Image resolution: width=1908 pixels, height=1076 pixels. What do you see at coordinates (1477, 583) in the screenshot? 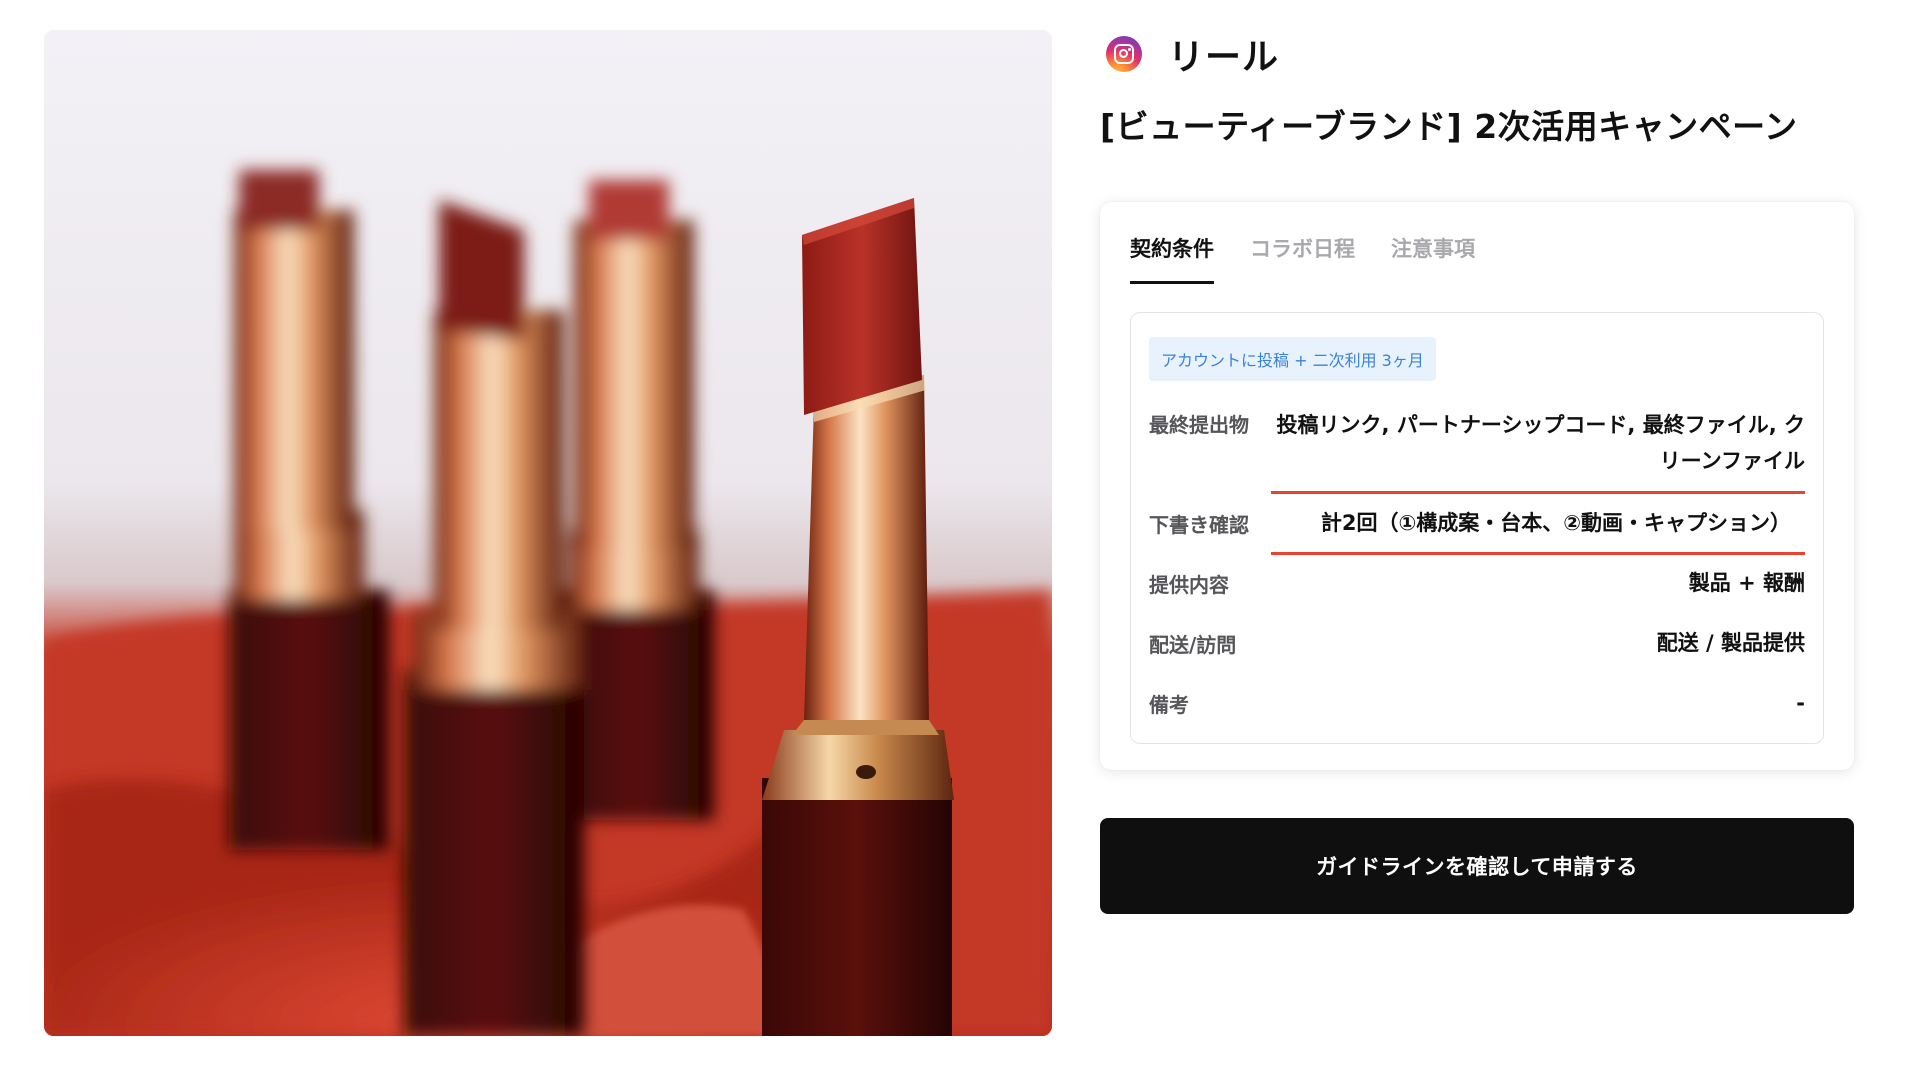
I see `term-row-offer: 提供内容 製品 + 報酬` at bounding box center [1477, 583].